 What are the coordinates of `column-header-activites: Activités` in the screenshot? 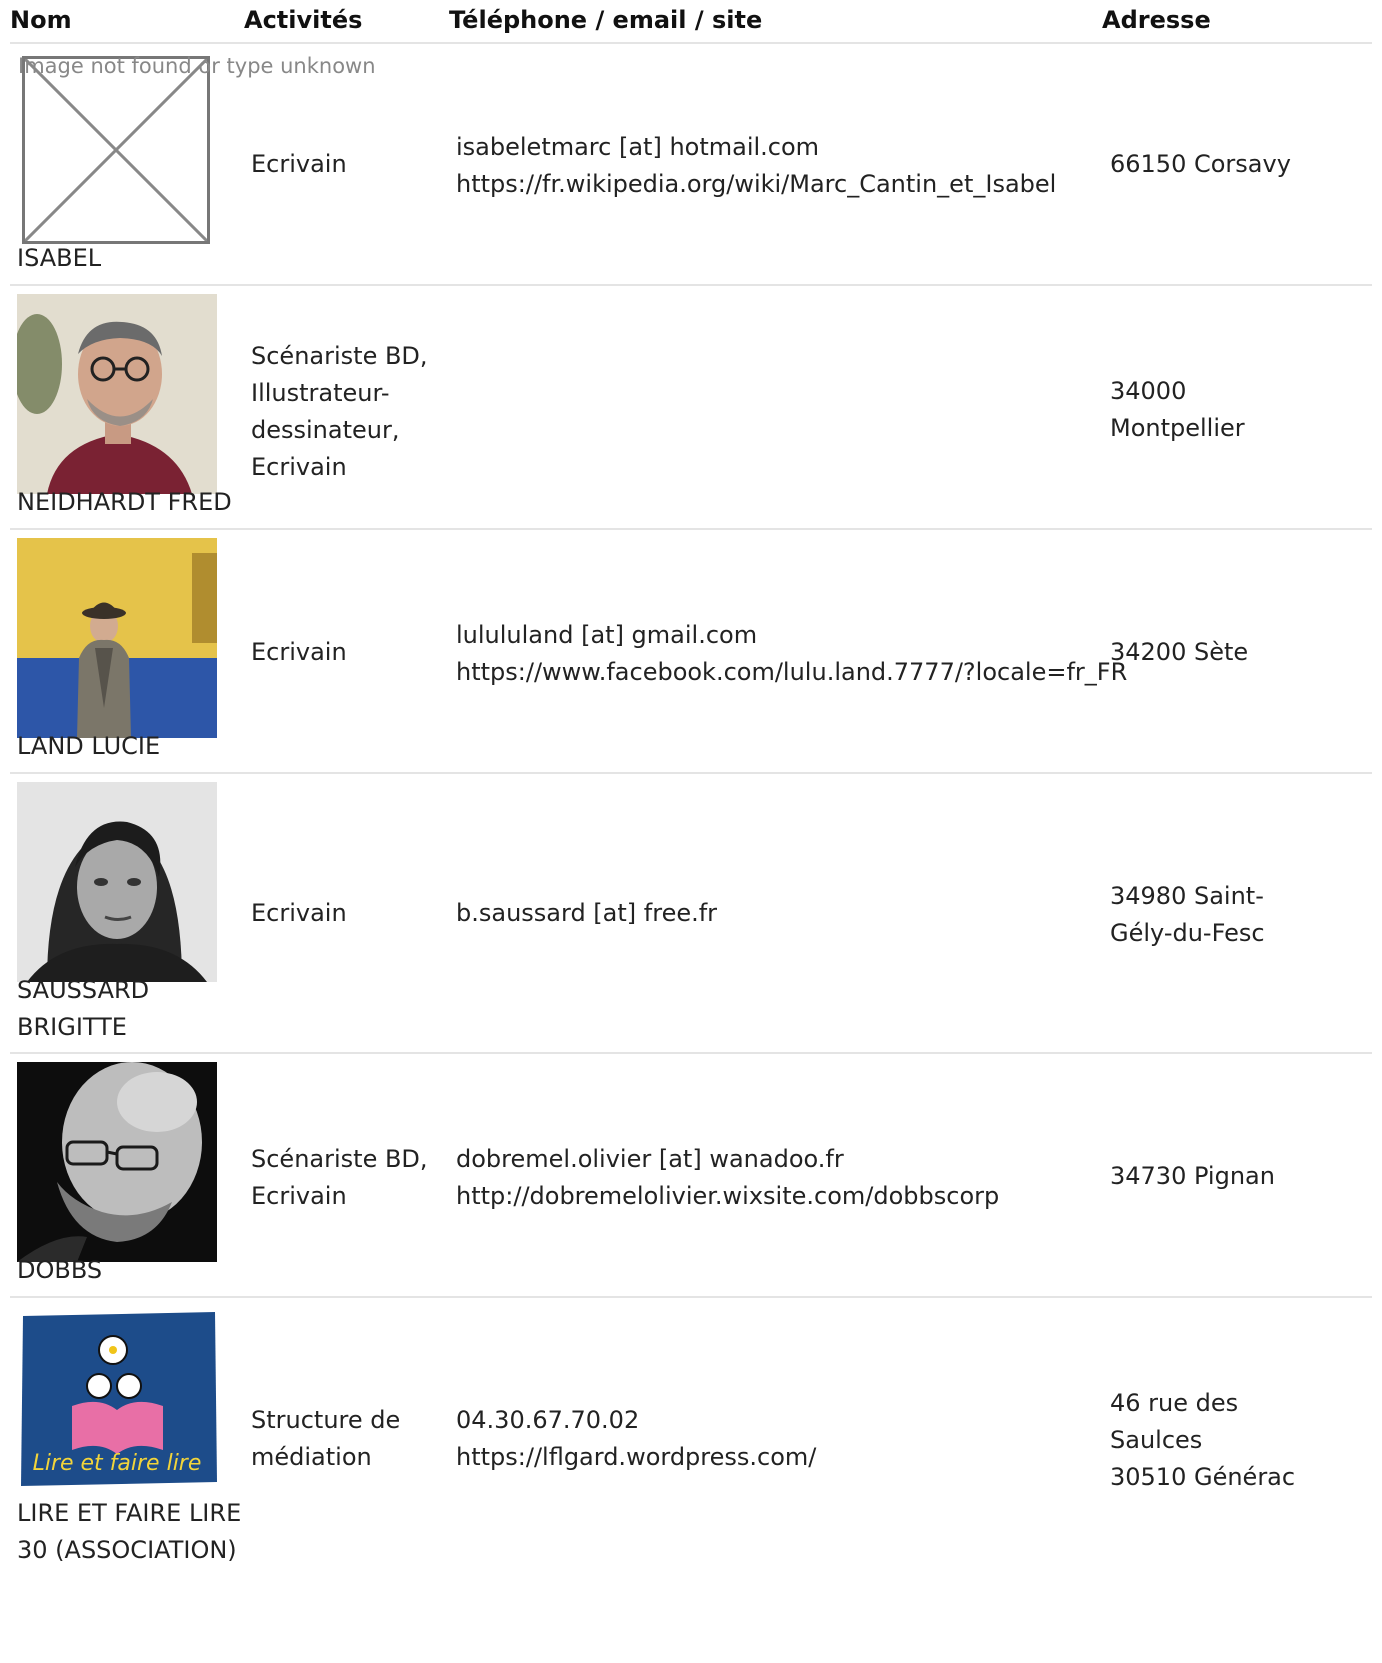 It's located at (303, 20).